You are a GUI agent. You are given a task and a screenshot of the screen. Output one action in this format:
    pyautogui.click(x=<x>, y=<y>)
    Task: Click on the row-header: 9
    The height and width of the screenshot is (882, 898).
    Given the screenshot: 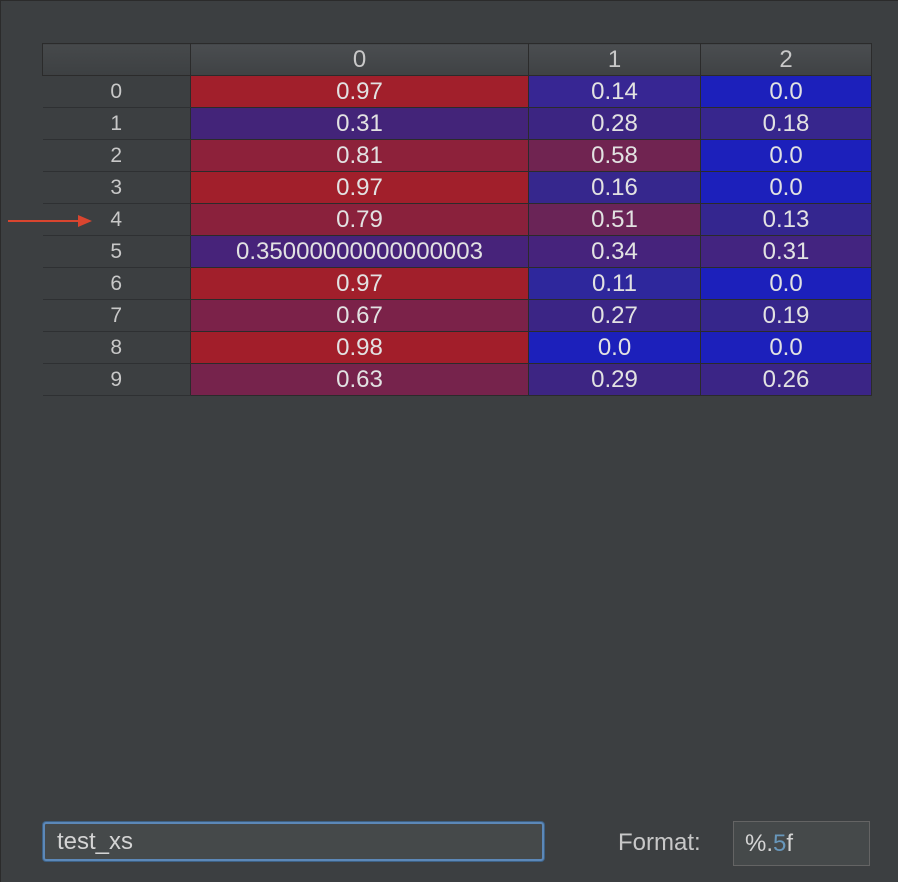 What is the action you would take?
    pyautogui.click(x=116, y=379)
    